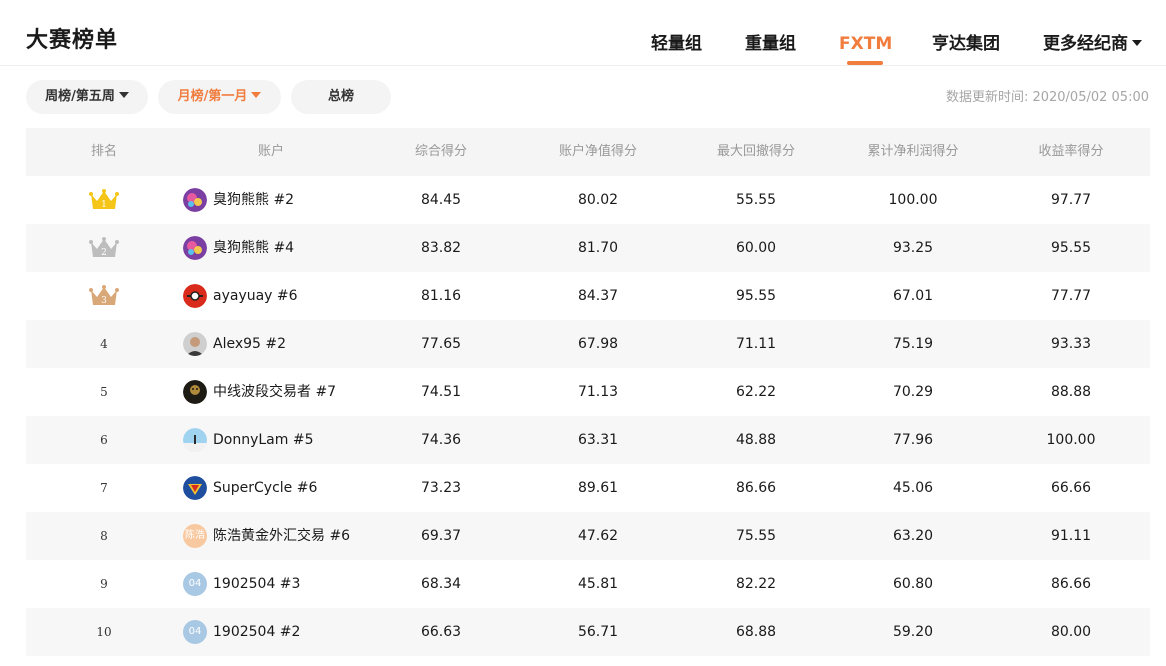 The height and width of the screenshot is (666, 1166). Describe the element at coordinates (441, 248) in the screenshot. I see `overall-score-cell: 83.82` at that location.